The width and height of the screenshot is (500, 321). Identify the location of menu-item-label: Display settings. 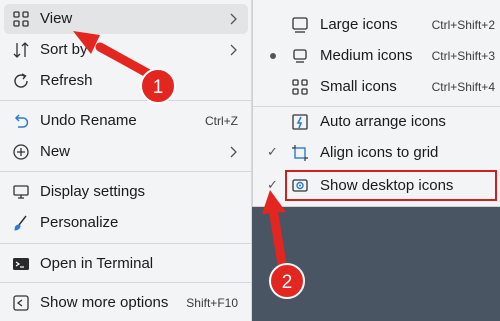
(93, 191).